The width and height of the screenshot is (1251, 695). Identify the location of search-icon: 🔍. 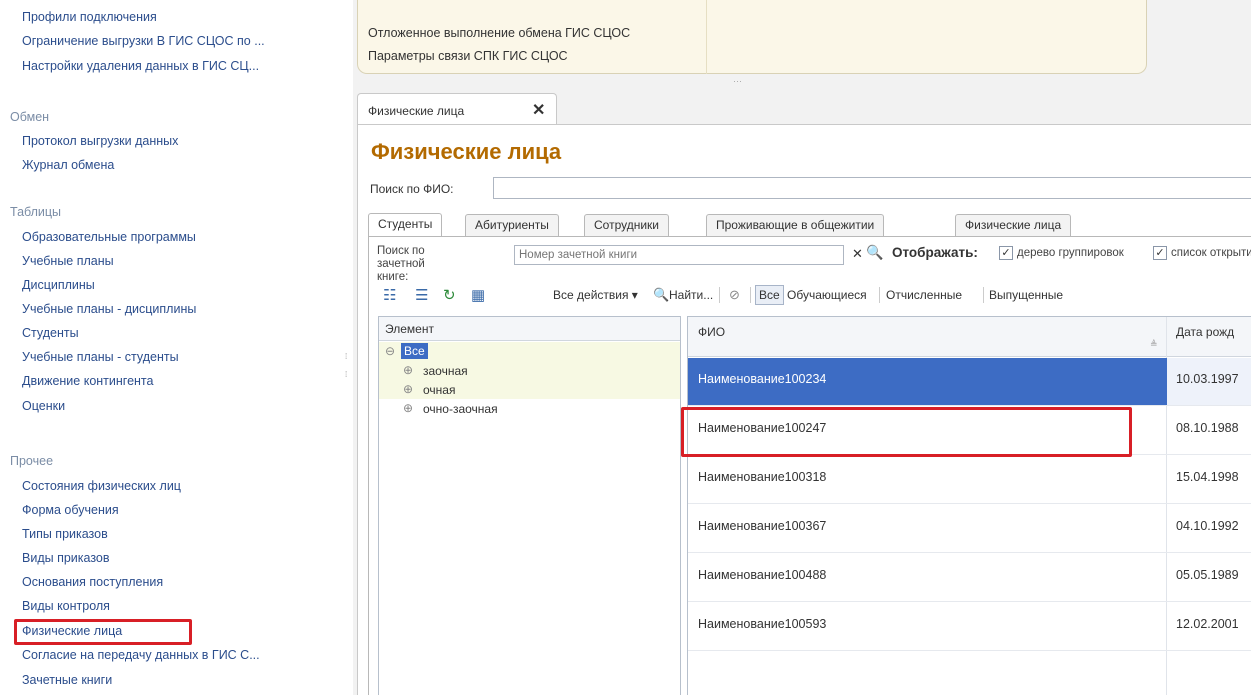
(874, 252).